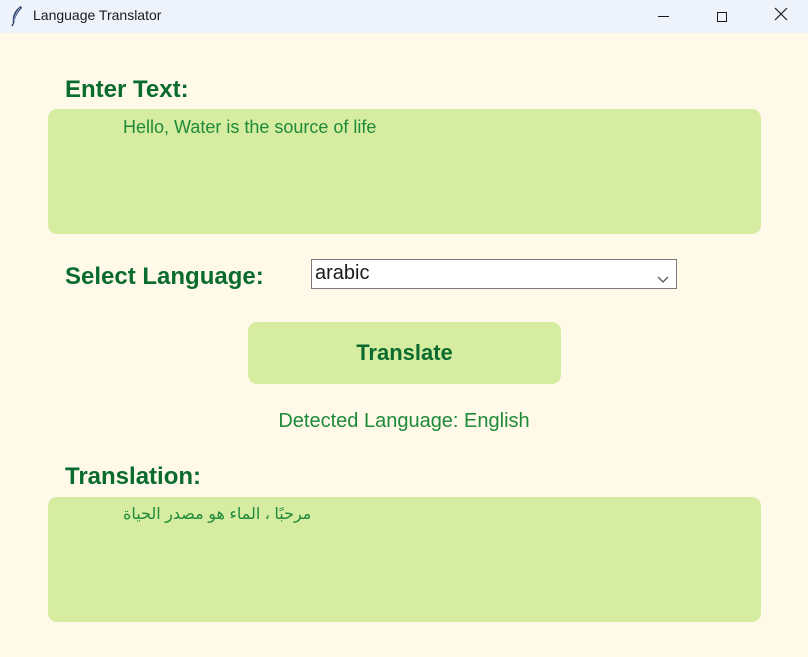 This screenshot has height=657, width=808. I want to click on minimize-icon, so click(663, 16).